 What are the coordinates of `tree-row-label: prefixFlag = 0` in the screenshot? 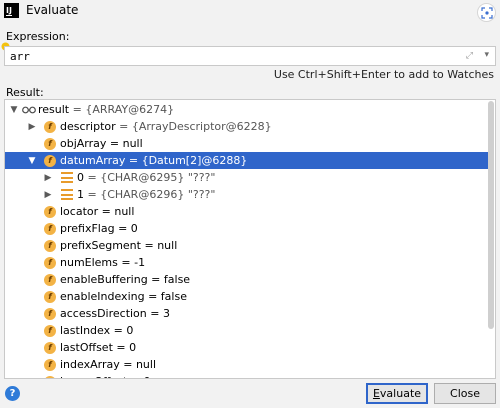 It's located at (99, 228).